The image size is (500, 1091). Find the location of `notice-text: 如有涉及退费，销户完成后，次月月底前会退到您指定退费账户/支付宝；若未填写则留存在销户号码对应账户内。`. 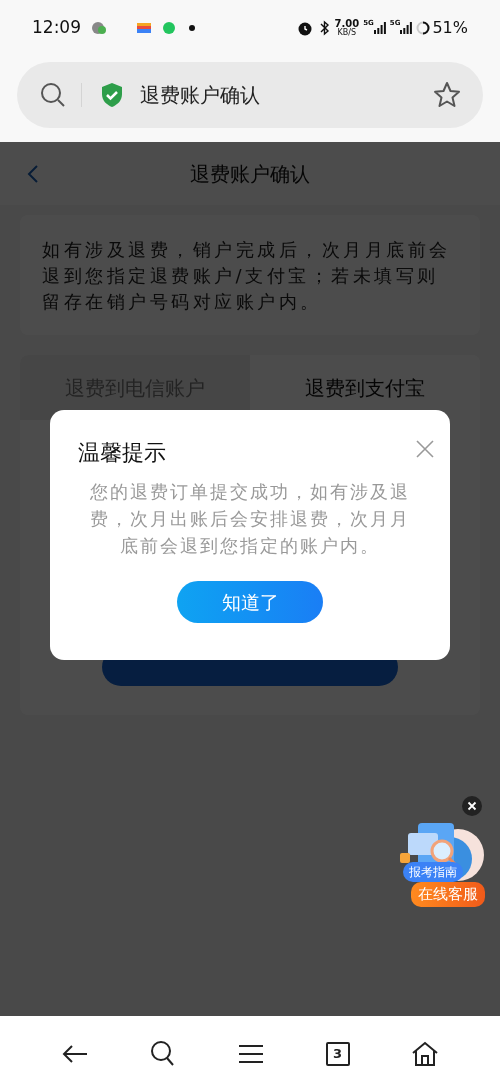

notice-text: 如有涉及退费，销户完成后，次月月底前会退到您指定退费账户/支付宝；若未填写则留存在销户号码对应账户内。 is located at coordinates (247, 276).